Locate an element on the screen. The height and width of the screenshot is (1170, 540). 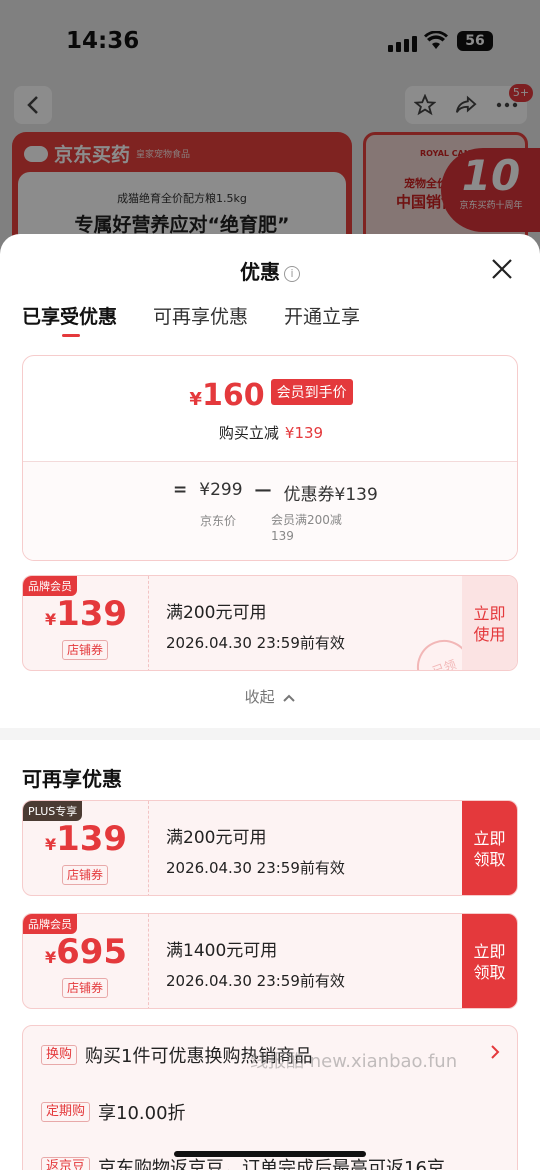
price-value: 160 is located at coordinates (233, 395).